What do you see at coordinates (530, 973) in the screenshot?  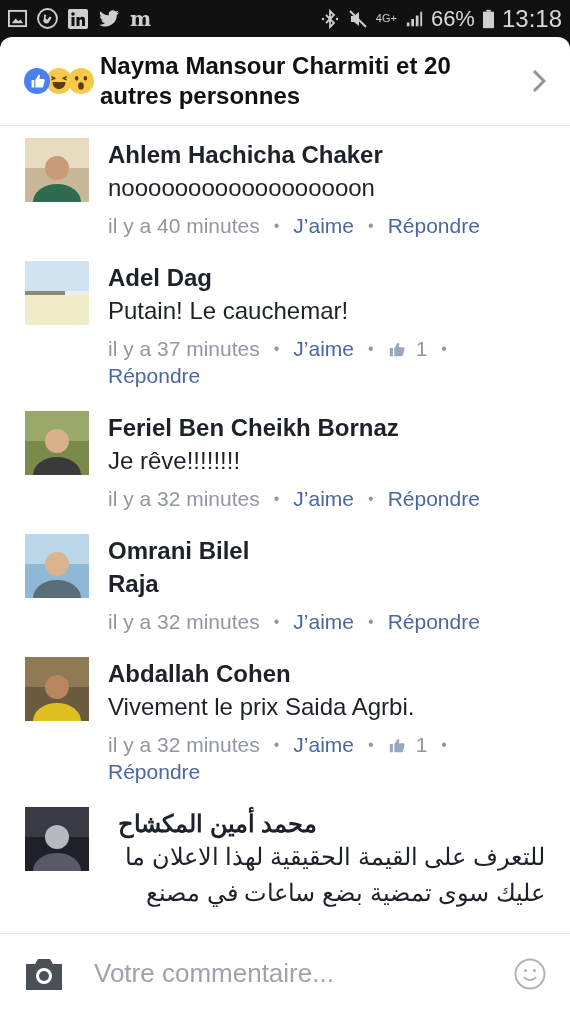 I see `smiley-icon` at bounding box center [530, 973].